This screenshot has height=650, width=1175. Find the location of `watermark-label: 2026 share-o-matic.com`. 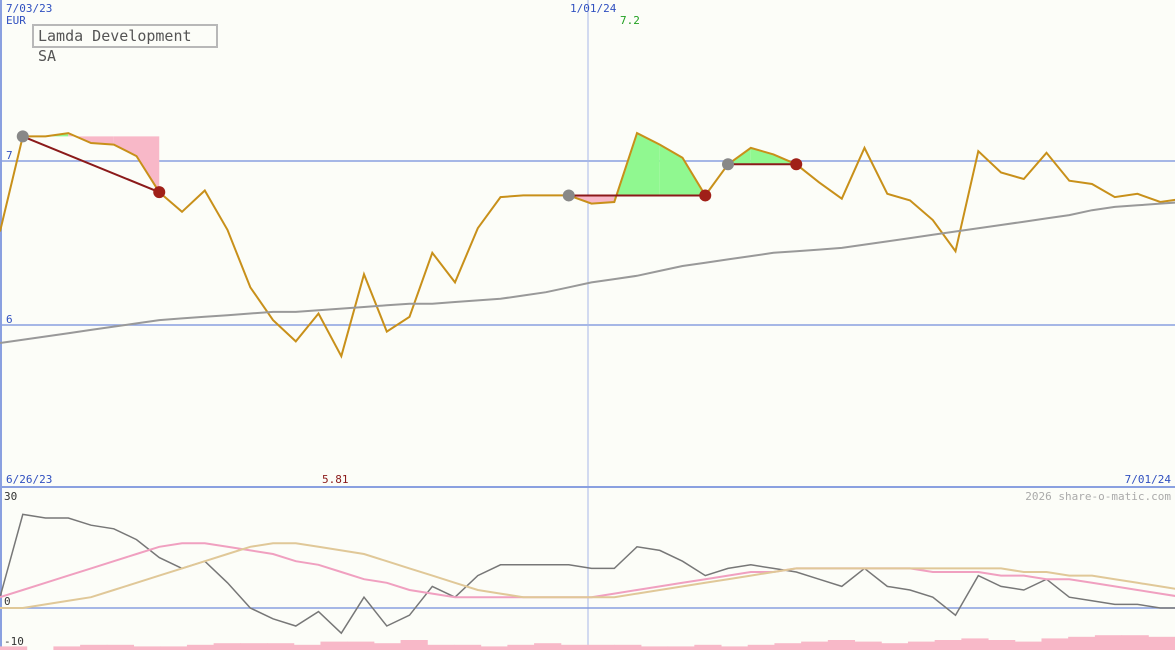

watermark-label: 2026 share-o-matic.com is located at coordinates (1098, 496).